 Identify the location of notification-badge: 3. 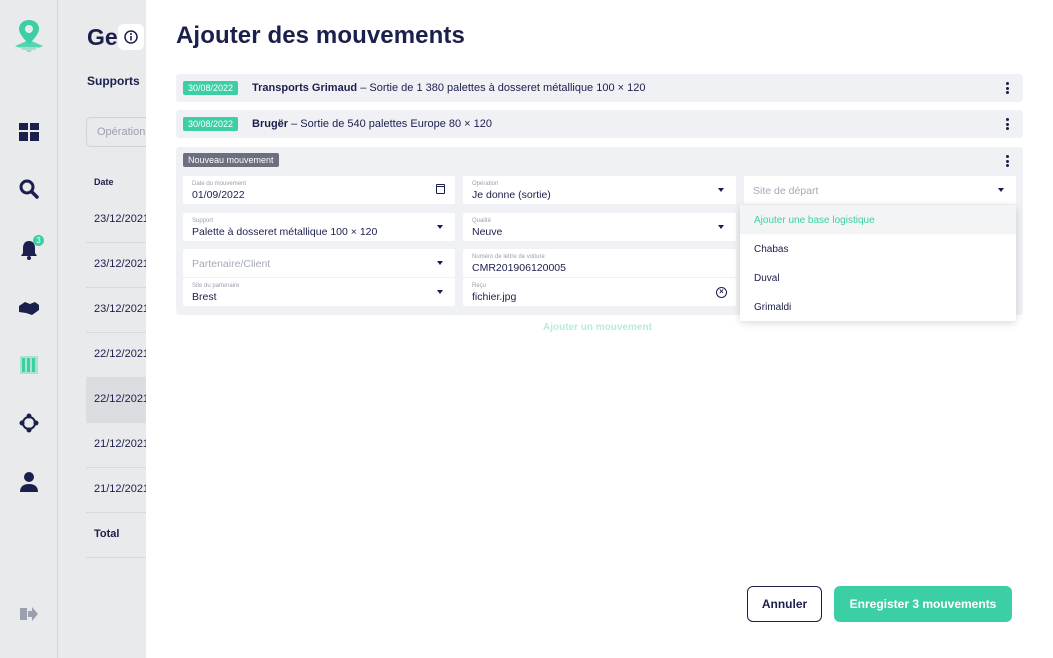
(38, 240).